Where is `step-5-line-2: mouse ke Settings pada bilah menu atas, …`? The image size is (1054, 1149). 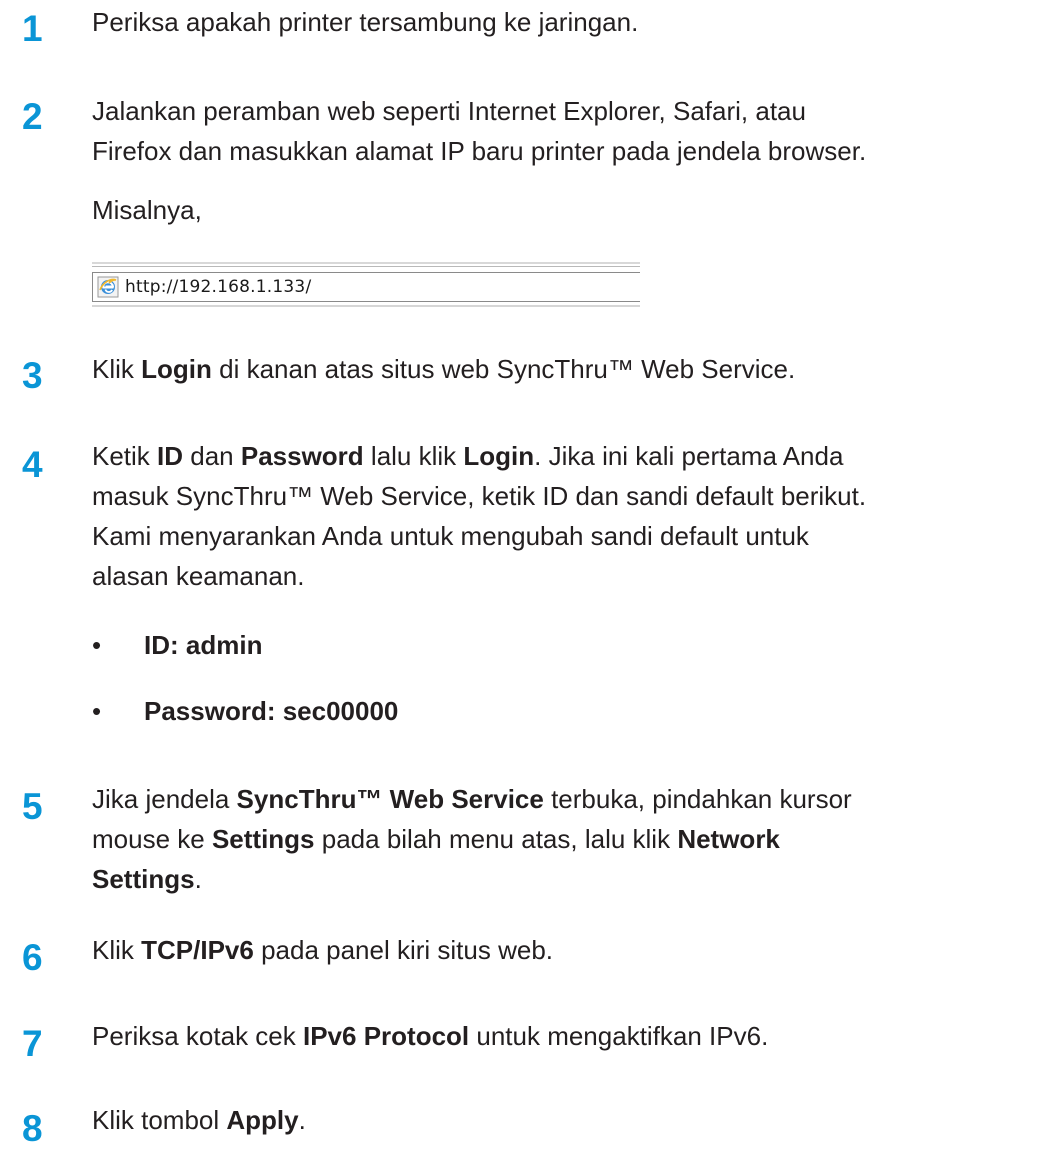 step-5-line-2: mouse ke Settings pada bilah menu atas, … is located at coordinates (567, 839).